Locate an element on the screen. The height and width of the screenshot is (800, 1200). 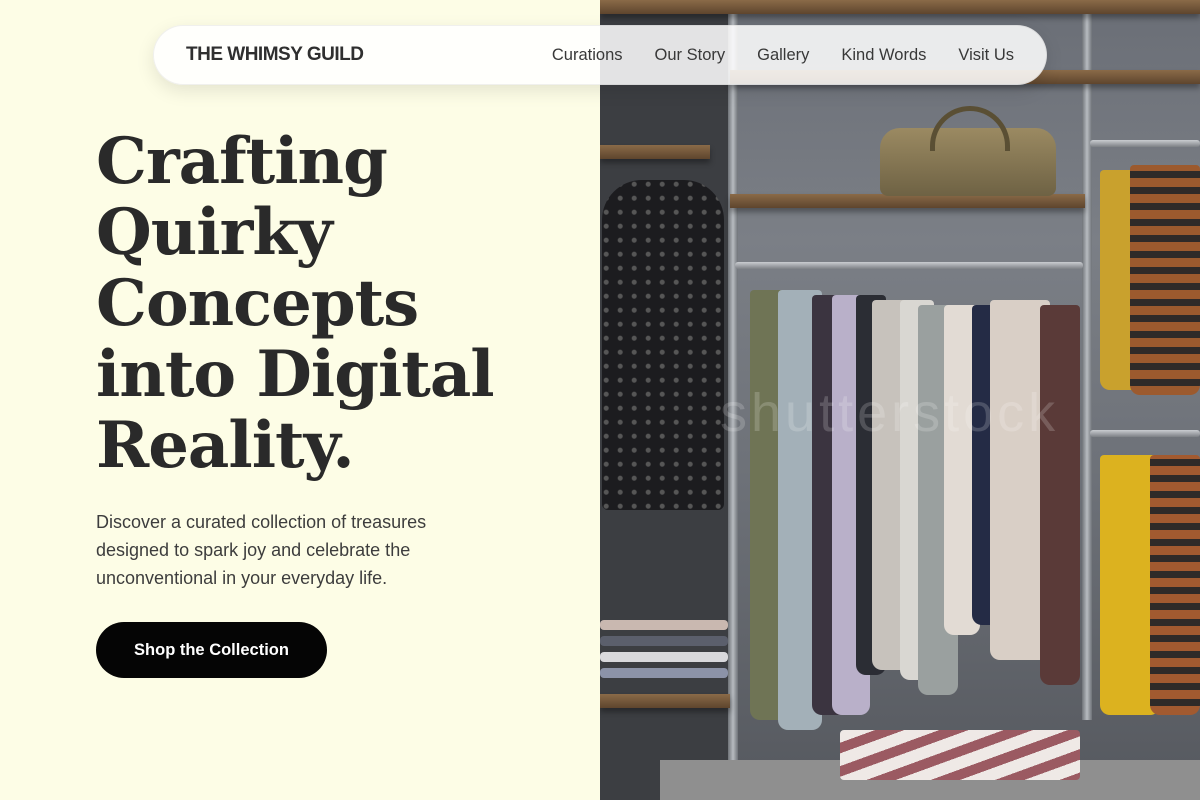
shop-collection-button: Shop the Collection is located at coordinates (211, 650).